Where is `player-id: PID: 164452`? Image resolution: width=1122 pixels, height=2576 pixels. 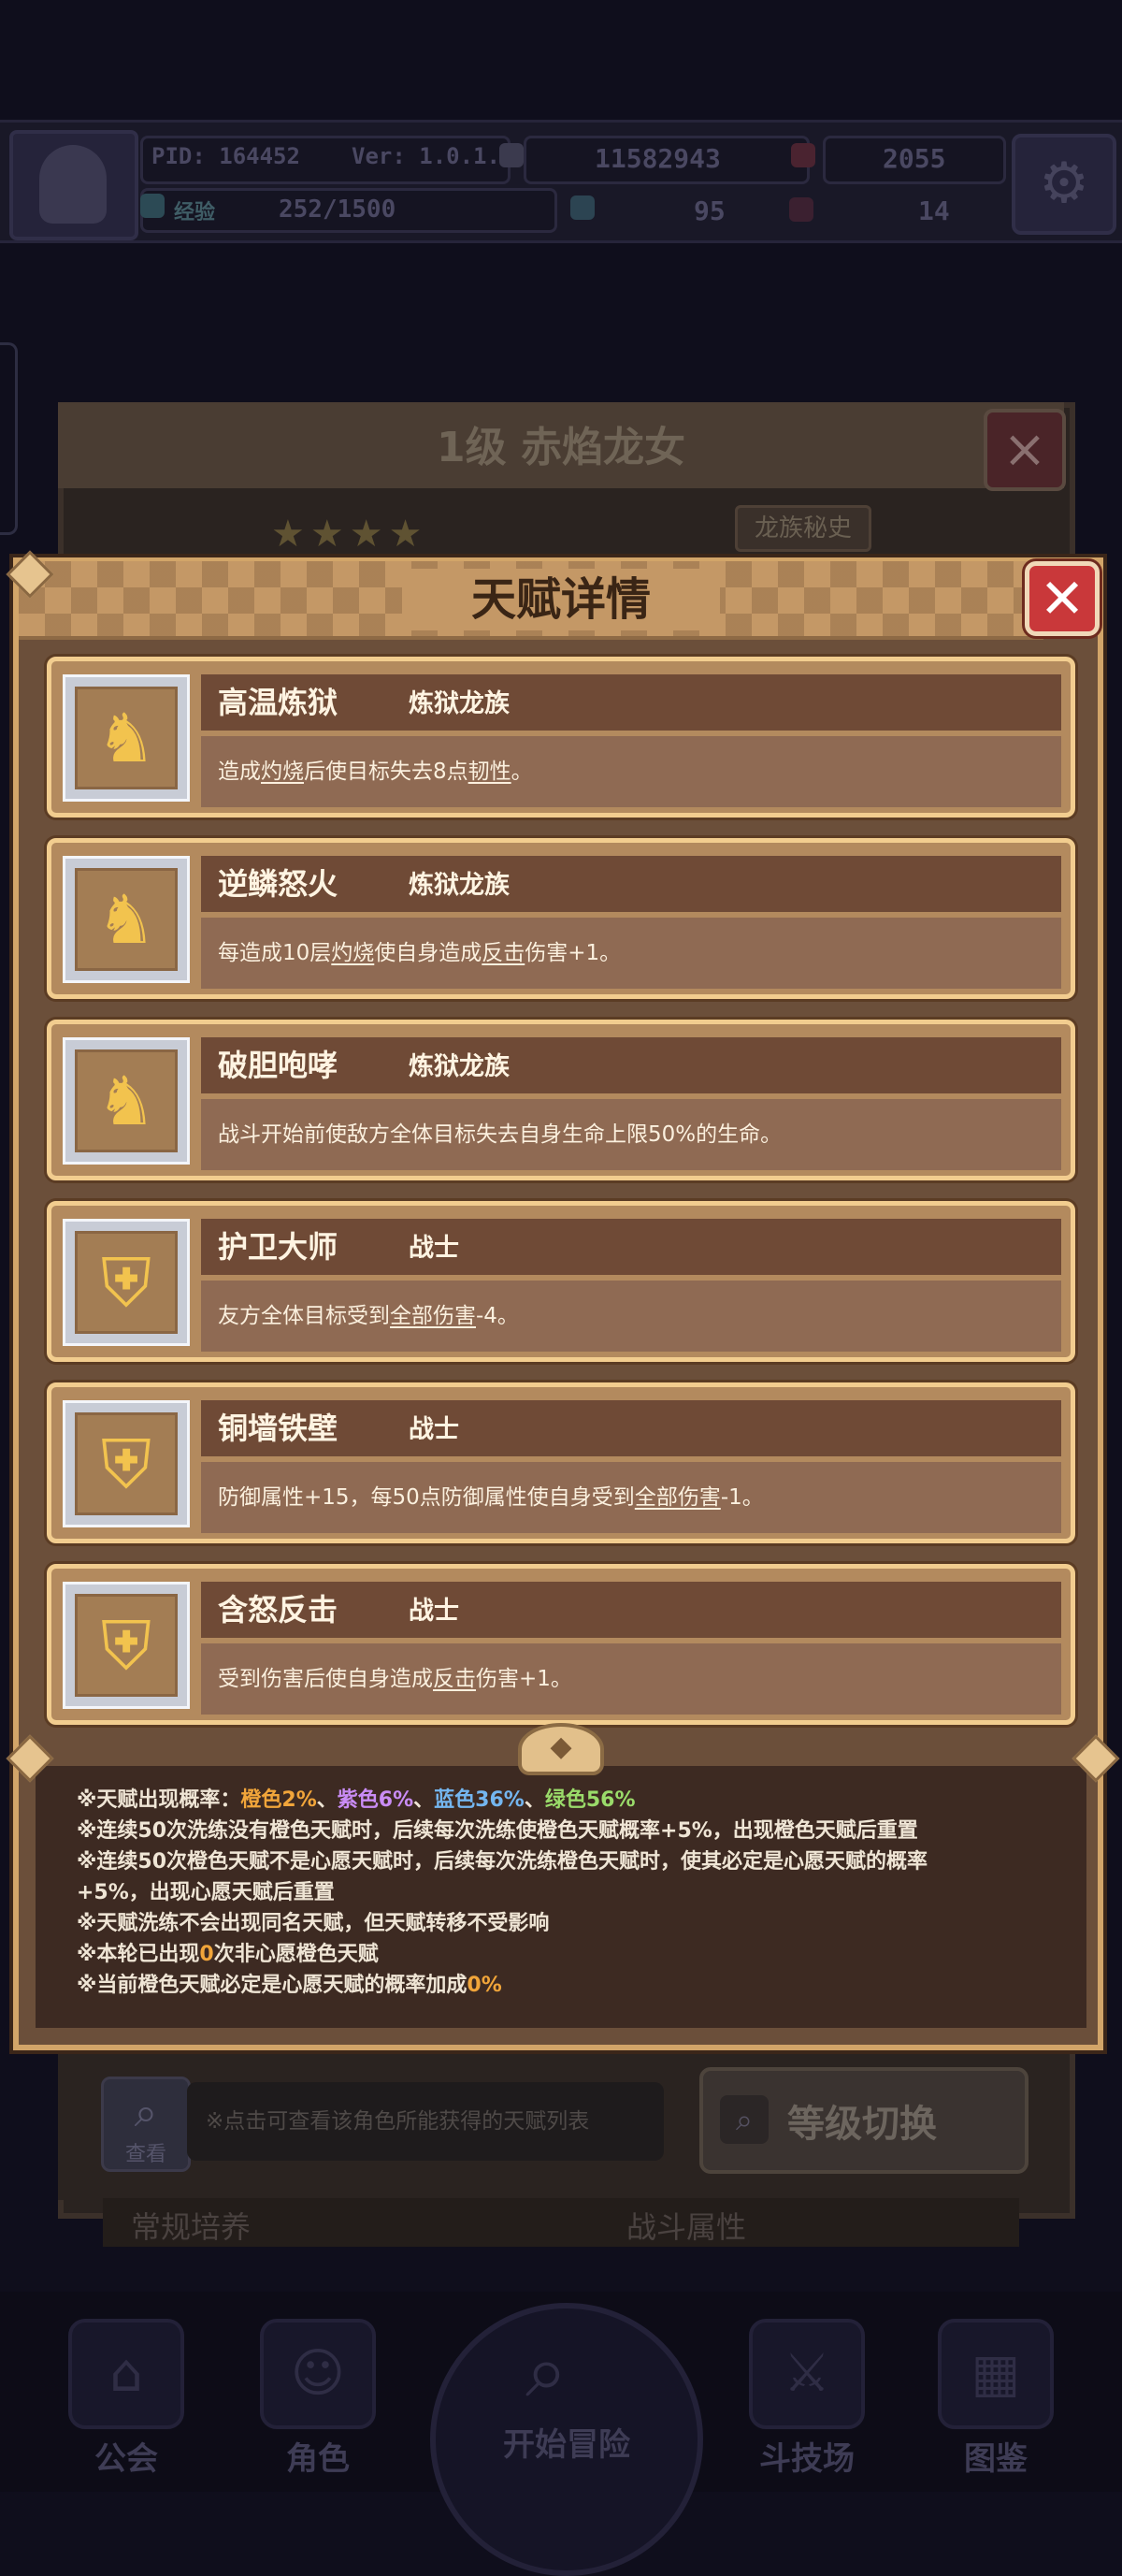
player-id: PID: 164452 is located at coordinates (226, 156).